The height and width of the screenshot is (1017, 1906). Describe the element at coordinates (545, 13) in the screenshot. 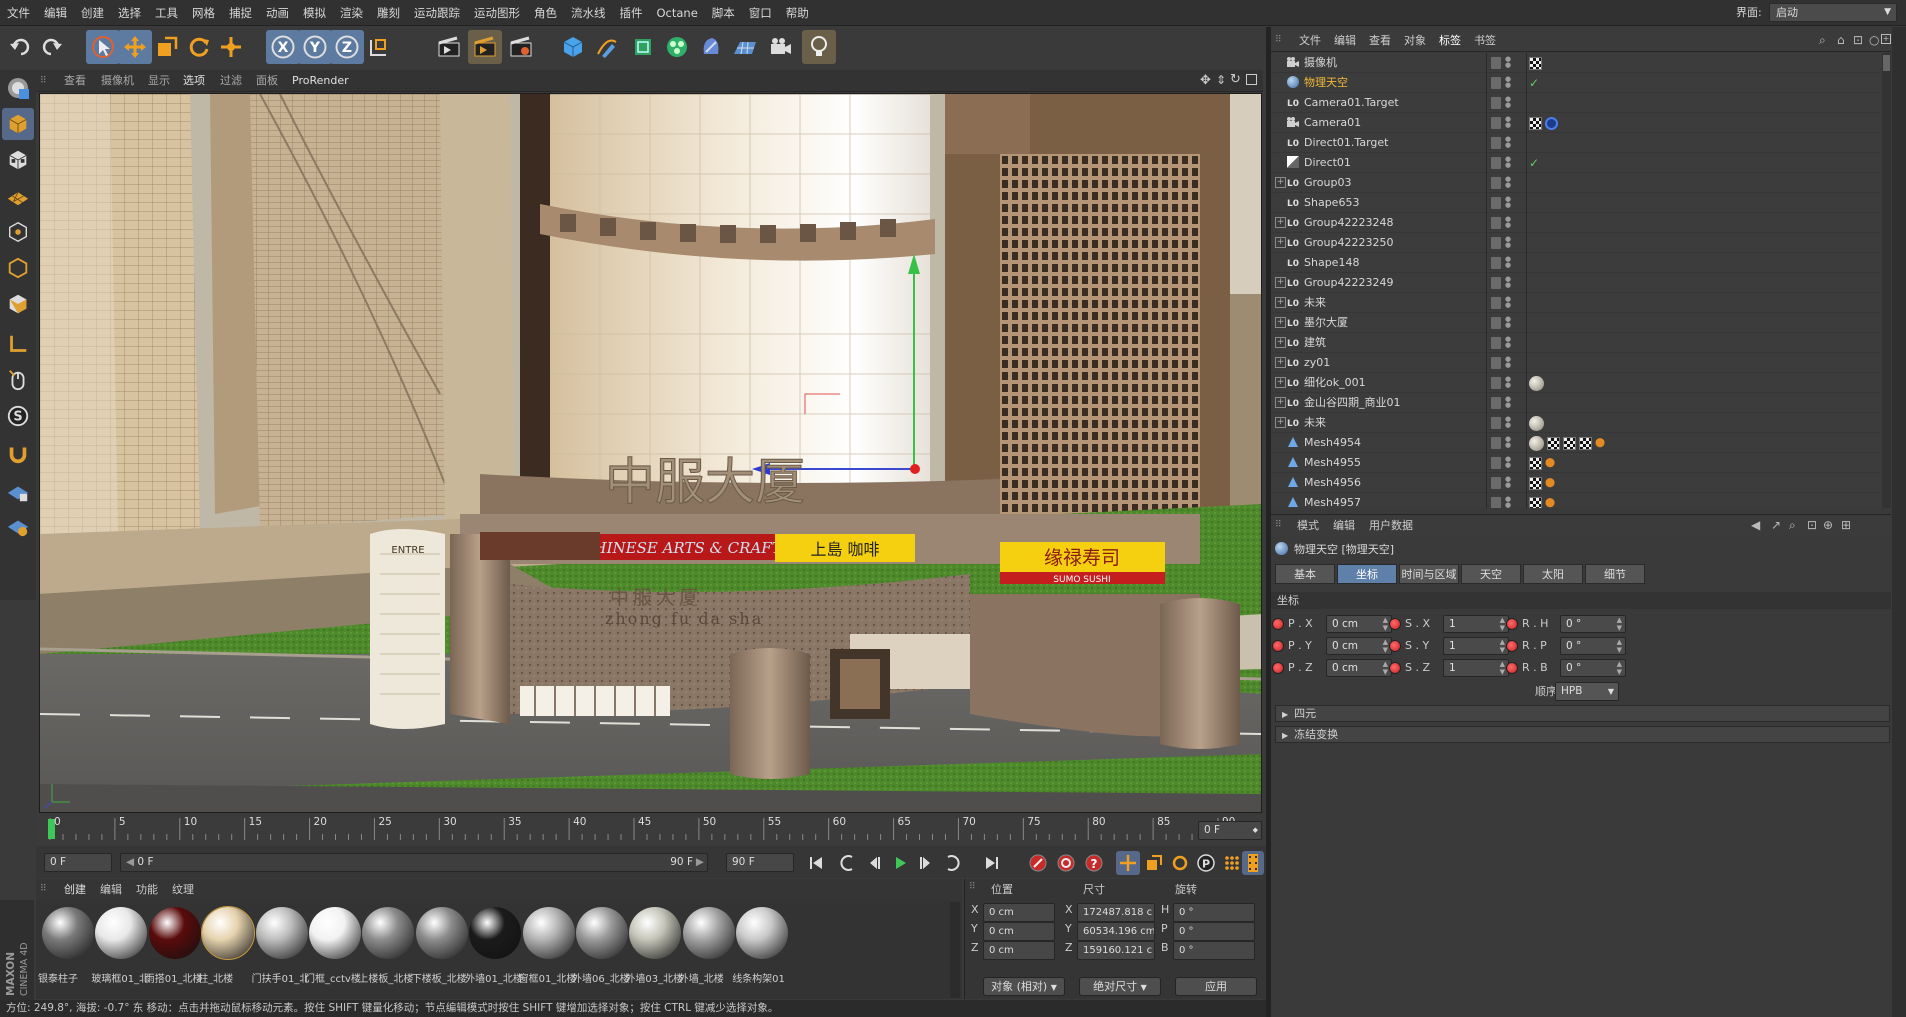

I see `menu-item-13: 角色` at that location.